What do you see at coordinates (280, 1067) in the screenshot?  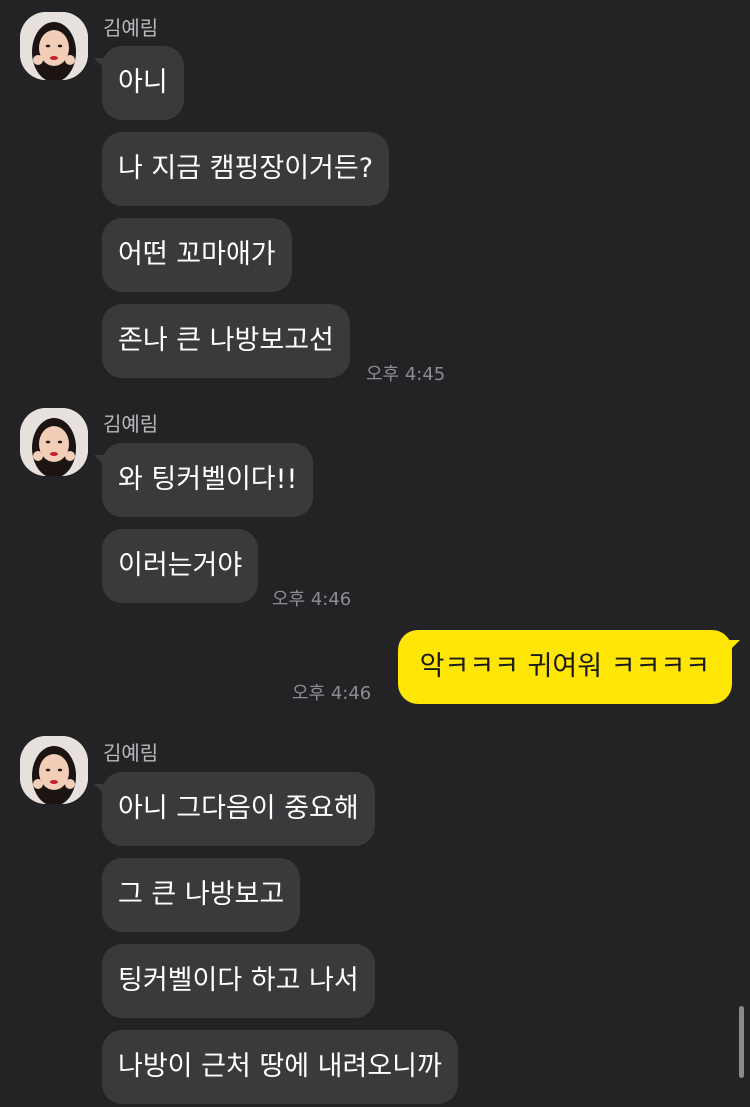 I see `message-bubble: 나방이 근처 땅에 내려오니까` at bounding box center [280, 1067].